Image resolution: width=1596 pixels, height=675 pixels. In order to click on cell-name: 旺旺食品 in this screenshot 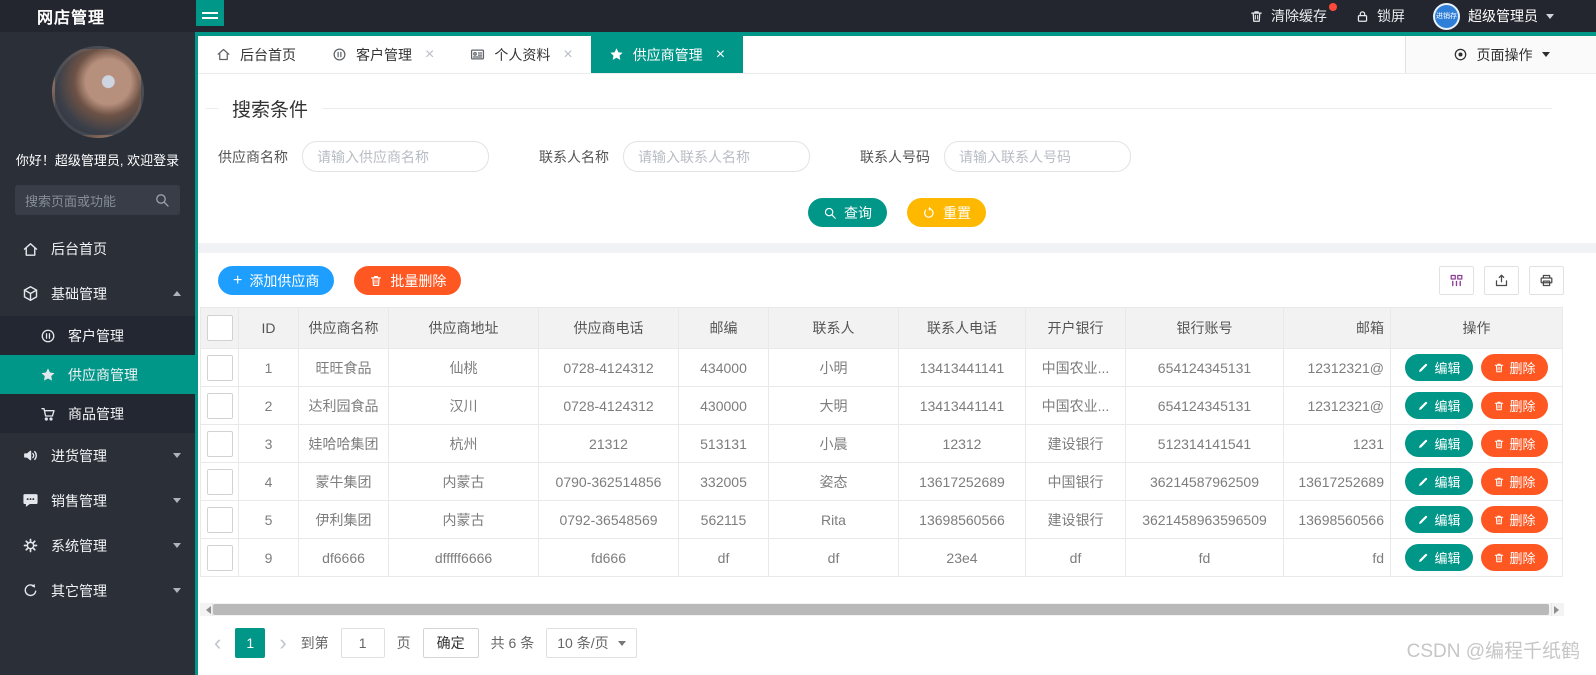, I will do `click(343, 367)`.